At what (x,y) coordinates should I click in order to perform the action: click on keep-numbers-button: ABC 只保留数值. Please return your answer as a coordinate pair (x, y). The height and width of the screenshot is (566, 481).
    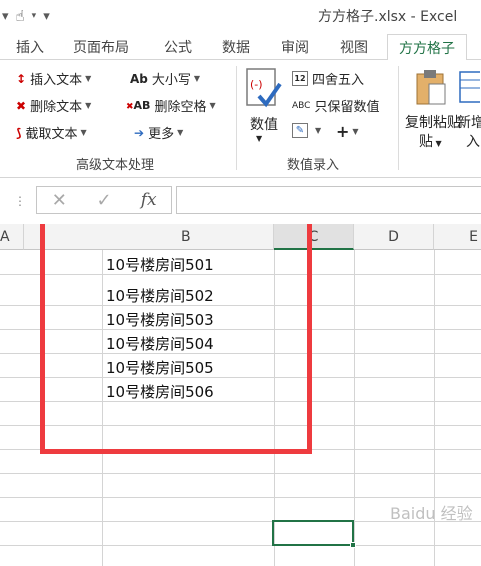
    Looking at the image, I should click on (335, 105).